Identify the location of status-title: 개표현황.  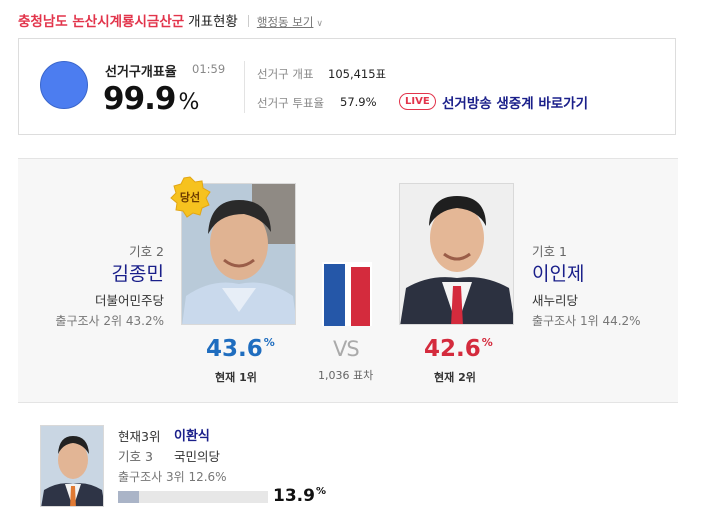
(213, 22).